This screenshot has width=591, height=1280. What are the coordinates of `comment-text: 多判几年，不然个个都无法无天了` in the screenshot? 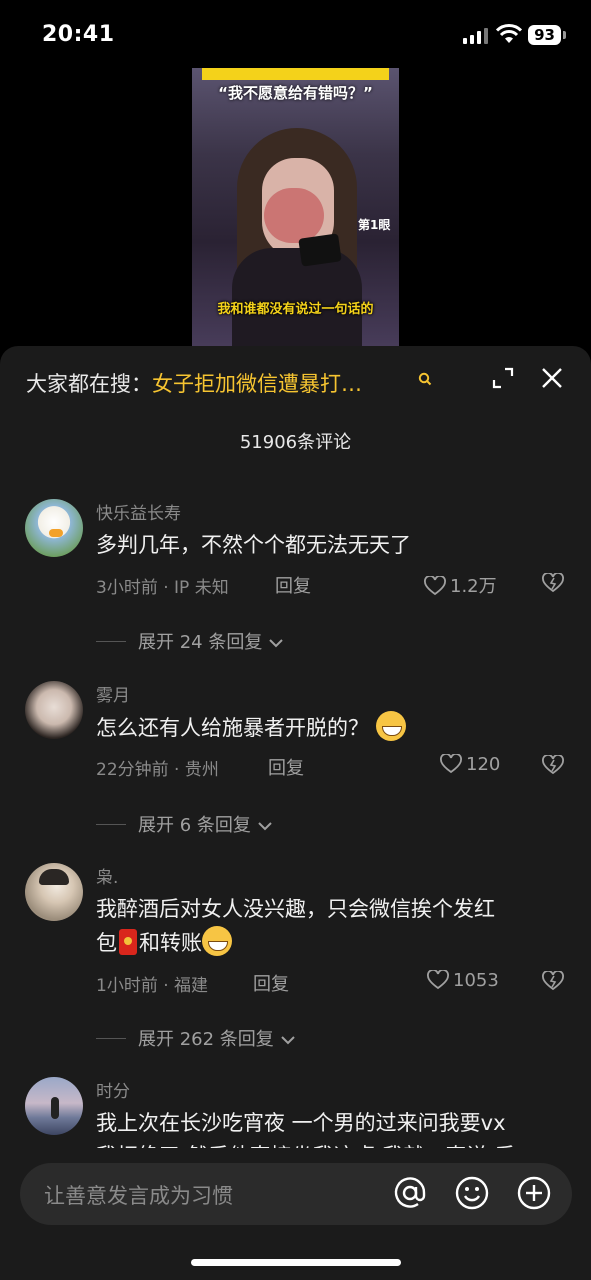 It's located at (253, 545).